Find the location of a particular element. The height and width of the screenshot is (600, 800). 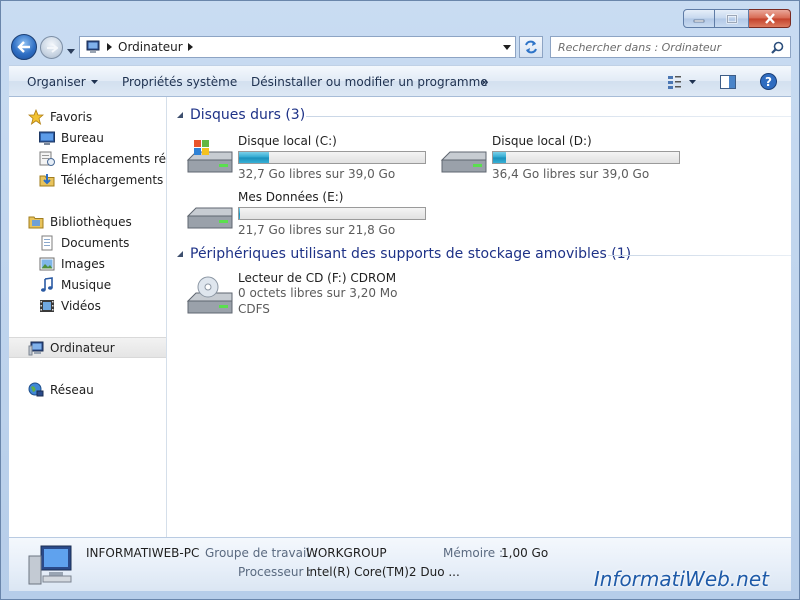

system-properties-button: Propriétés système is located at coordinates (179, 82).